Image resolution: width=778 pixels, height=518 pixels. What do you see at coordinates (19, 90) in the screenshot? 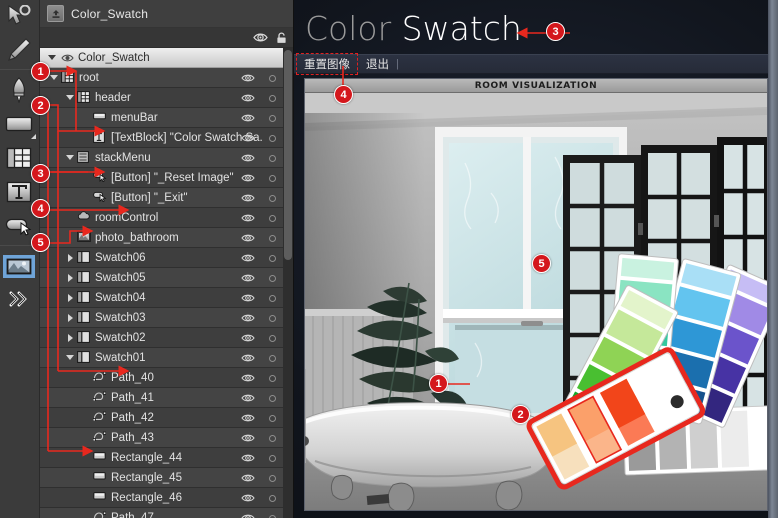
I see `pen-tool` at bounding box center [19, 90].